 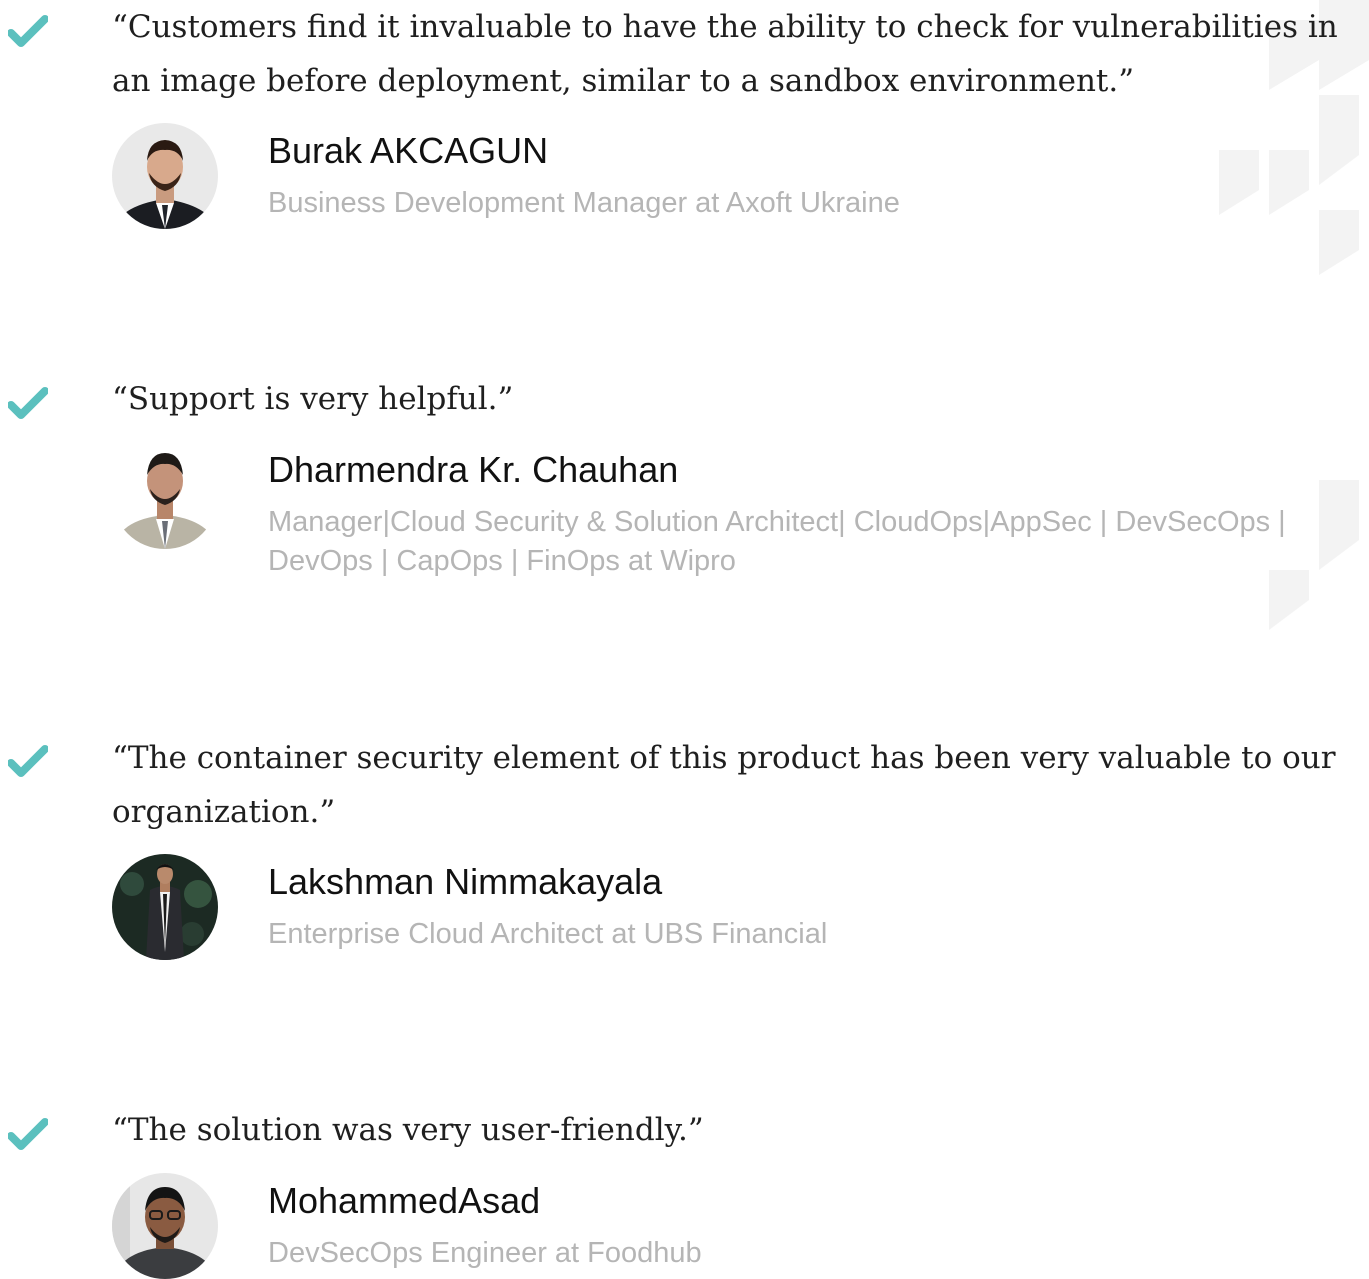 I want to click on testimonial-quote: “The solution was very user-friendly.”, so click(x=408, y=1130).